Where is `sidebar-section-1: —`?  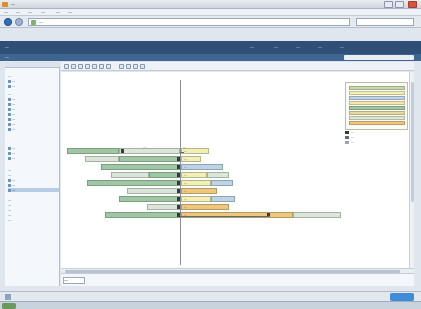 sidebar-section-1: — is located at coordinates (9, 76).